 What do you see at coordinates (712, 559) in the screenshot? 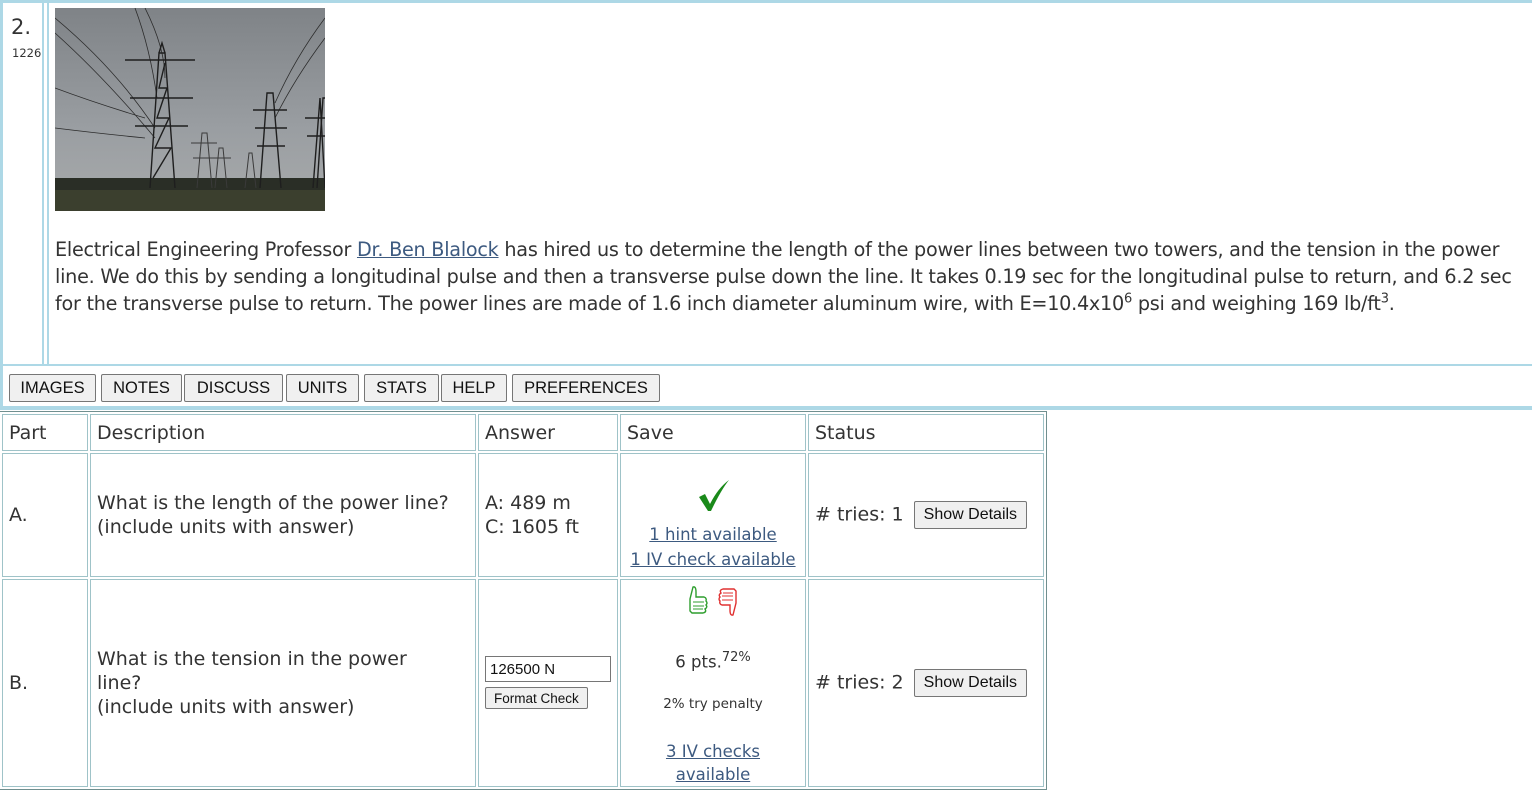
I see `iv-check-link: 1 IV check available` at bounding box center [712, 559].